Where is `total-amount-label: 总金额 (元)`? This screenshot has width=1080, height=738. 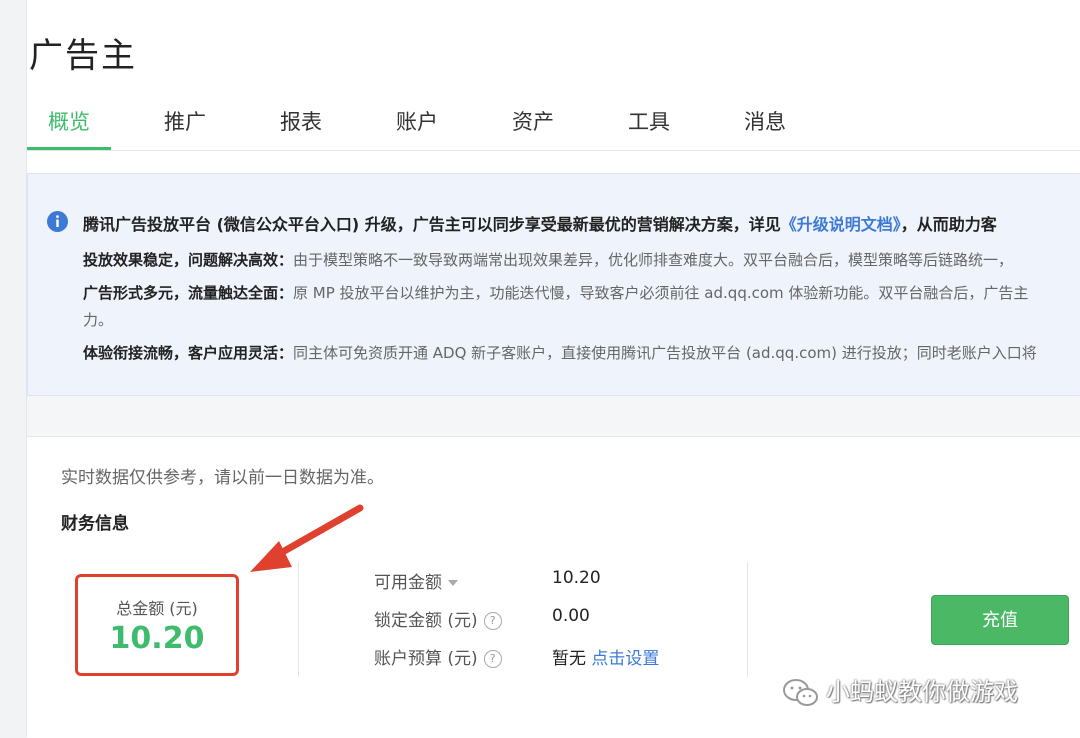 total-amount-label: 总金额 (元) is located at coordinates (157, 608).